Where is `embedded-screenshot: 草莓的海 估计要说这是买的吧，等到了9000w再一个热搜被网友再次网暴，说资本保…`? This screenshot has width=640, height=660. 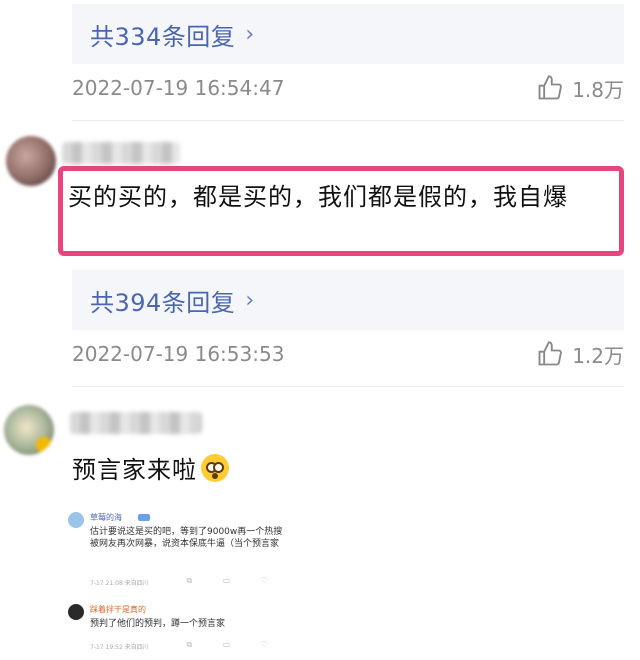
embedded-screenshot: 草莓的海 估计要说这是买的吧，等到了9000w再一个热搜被网友再次网暴，说资本保… is located at coordinates (179, 578).